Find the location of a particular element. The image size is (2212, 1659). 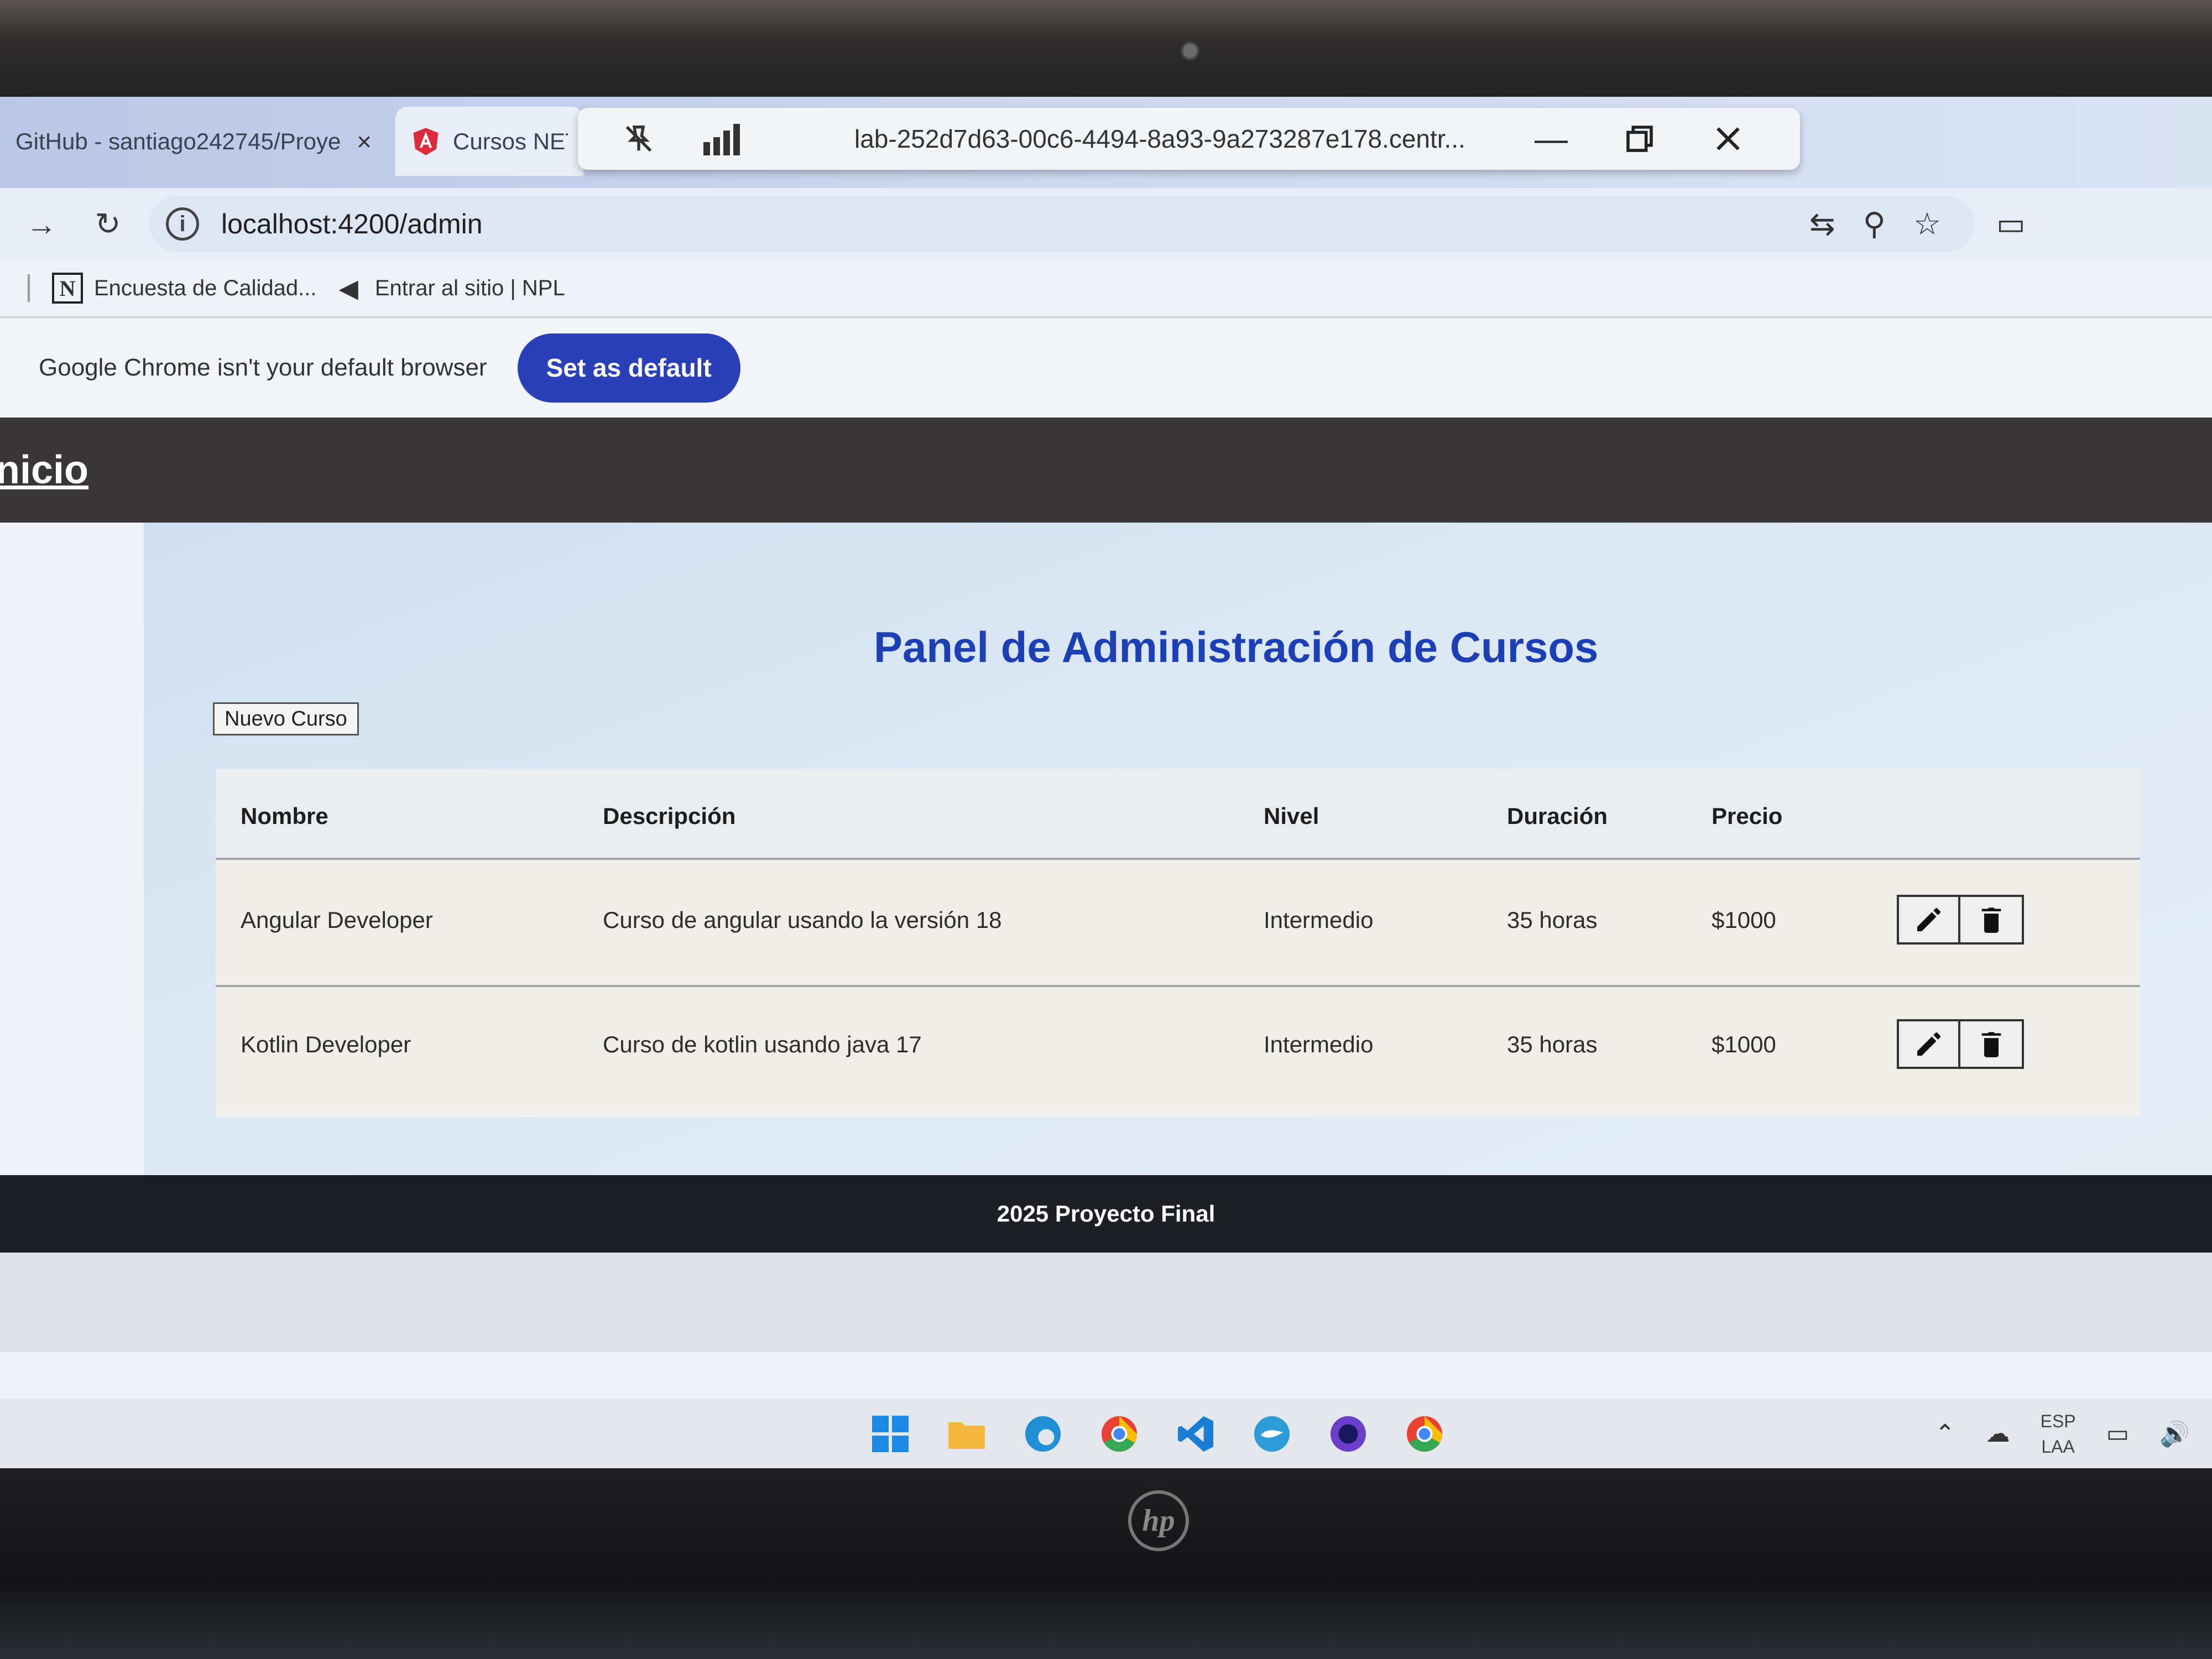

page-background is located at coordinates (1106, 1303).